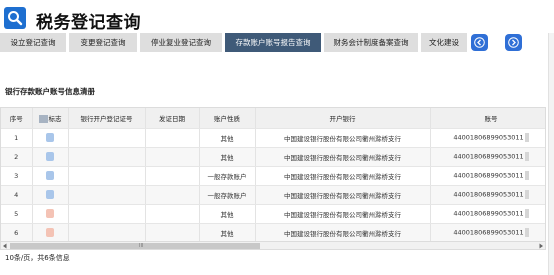 The image size is (554, 275). What do you see at coordinates (444, 42) in the screenshot?
I see `tab-culture: 文化建设` at bounding box center [444, 42].